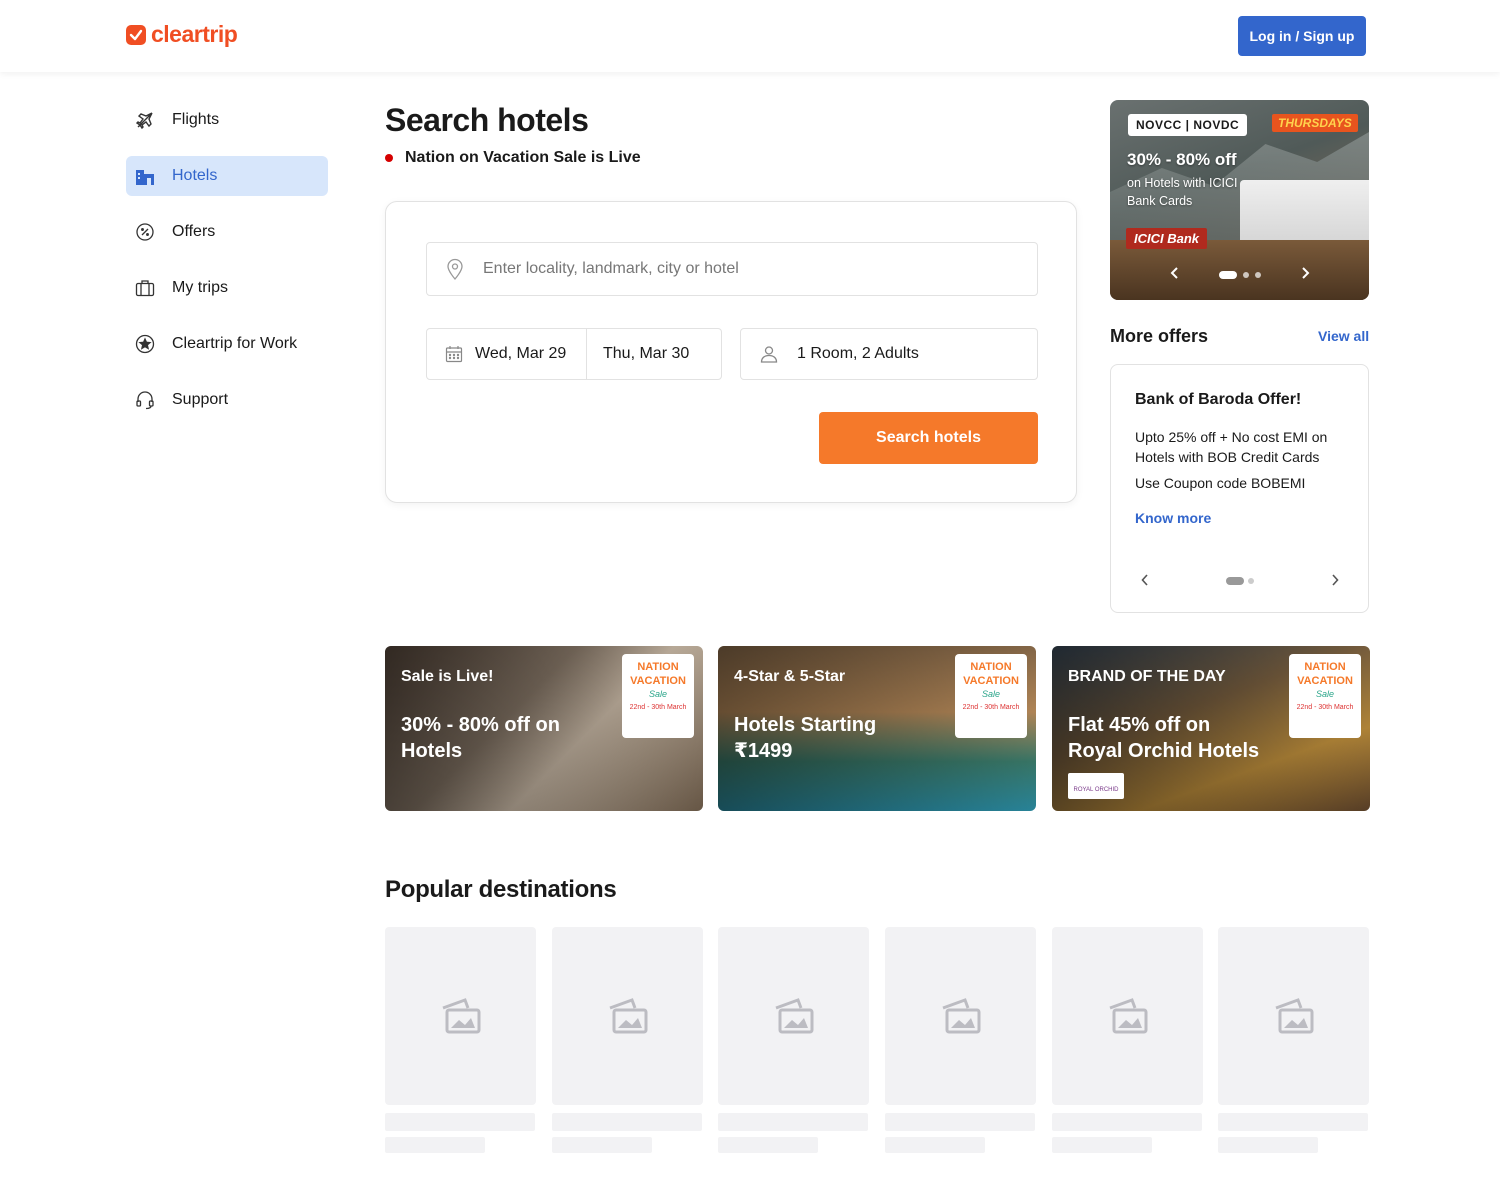  What do you see at coordinates (1343, 336) in the screenshot?
I see `view-all-link: View all` at bounding box center [1343, 336].